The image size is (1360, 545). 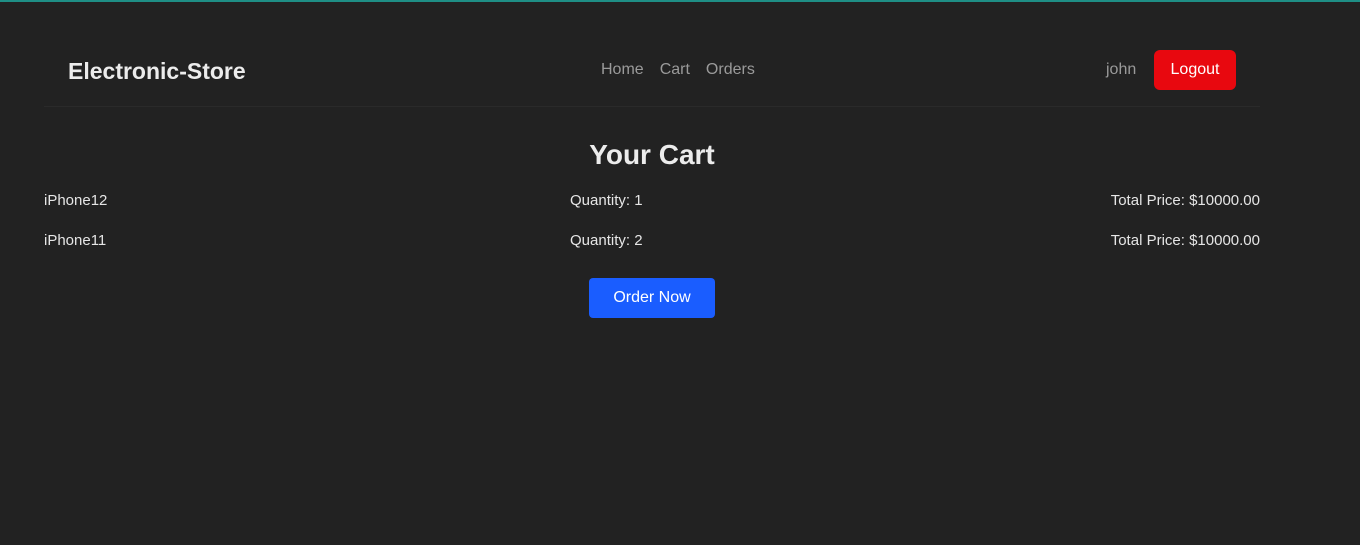 What do you see at coordinates (1121, 69) in the screenshot?
I see `username: john` at bounding box center [1121, 69].